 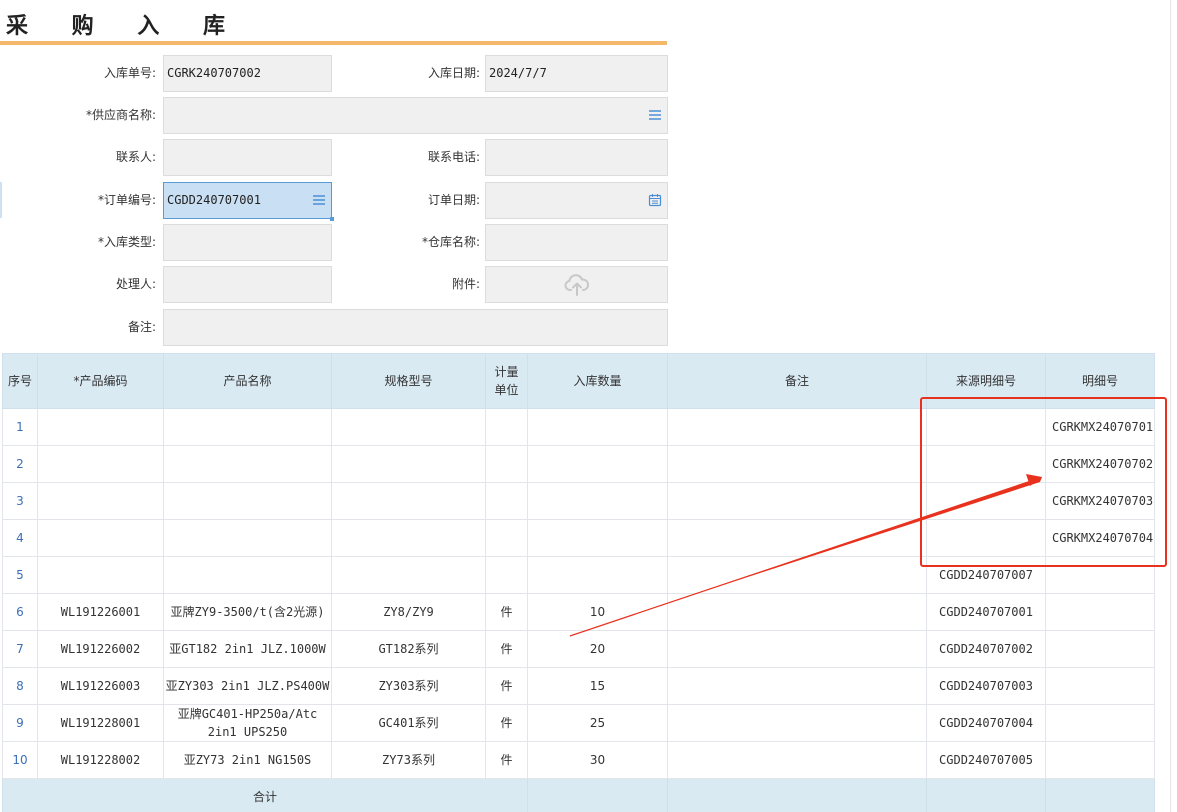 I want to click on row-seq: 7, so click(x=20, y=649).